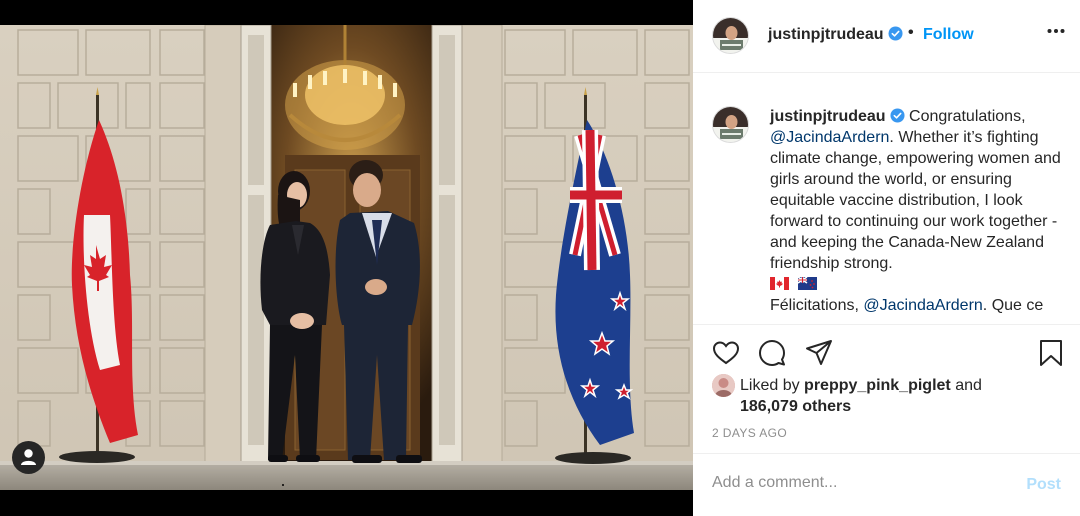 The image size is (1080, 516). Describe the element at coordinates (772, 385) in the screenshot. I see `liked-by-label: Liked by` at that location.